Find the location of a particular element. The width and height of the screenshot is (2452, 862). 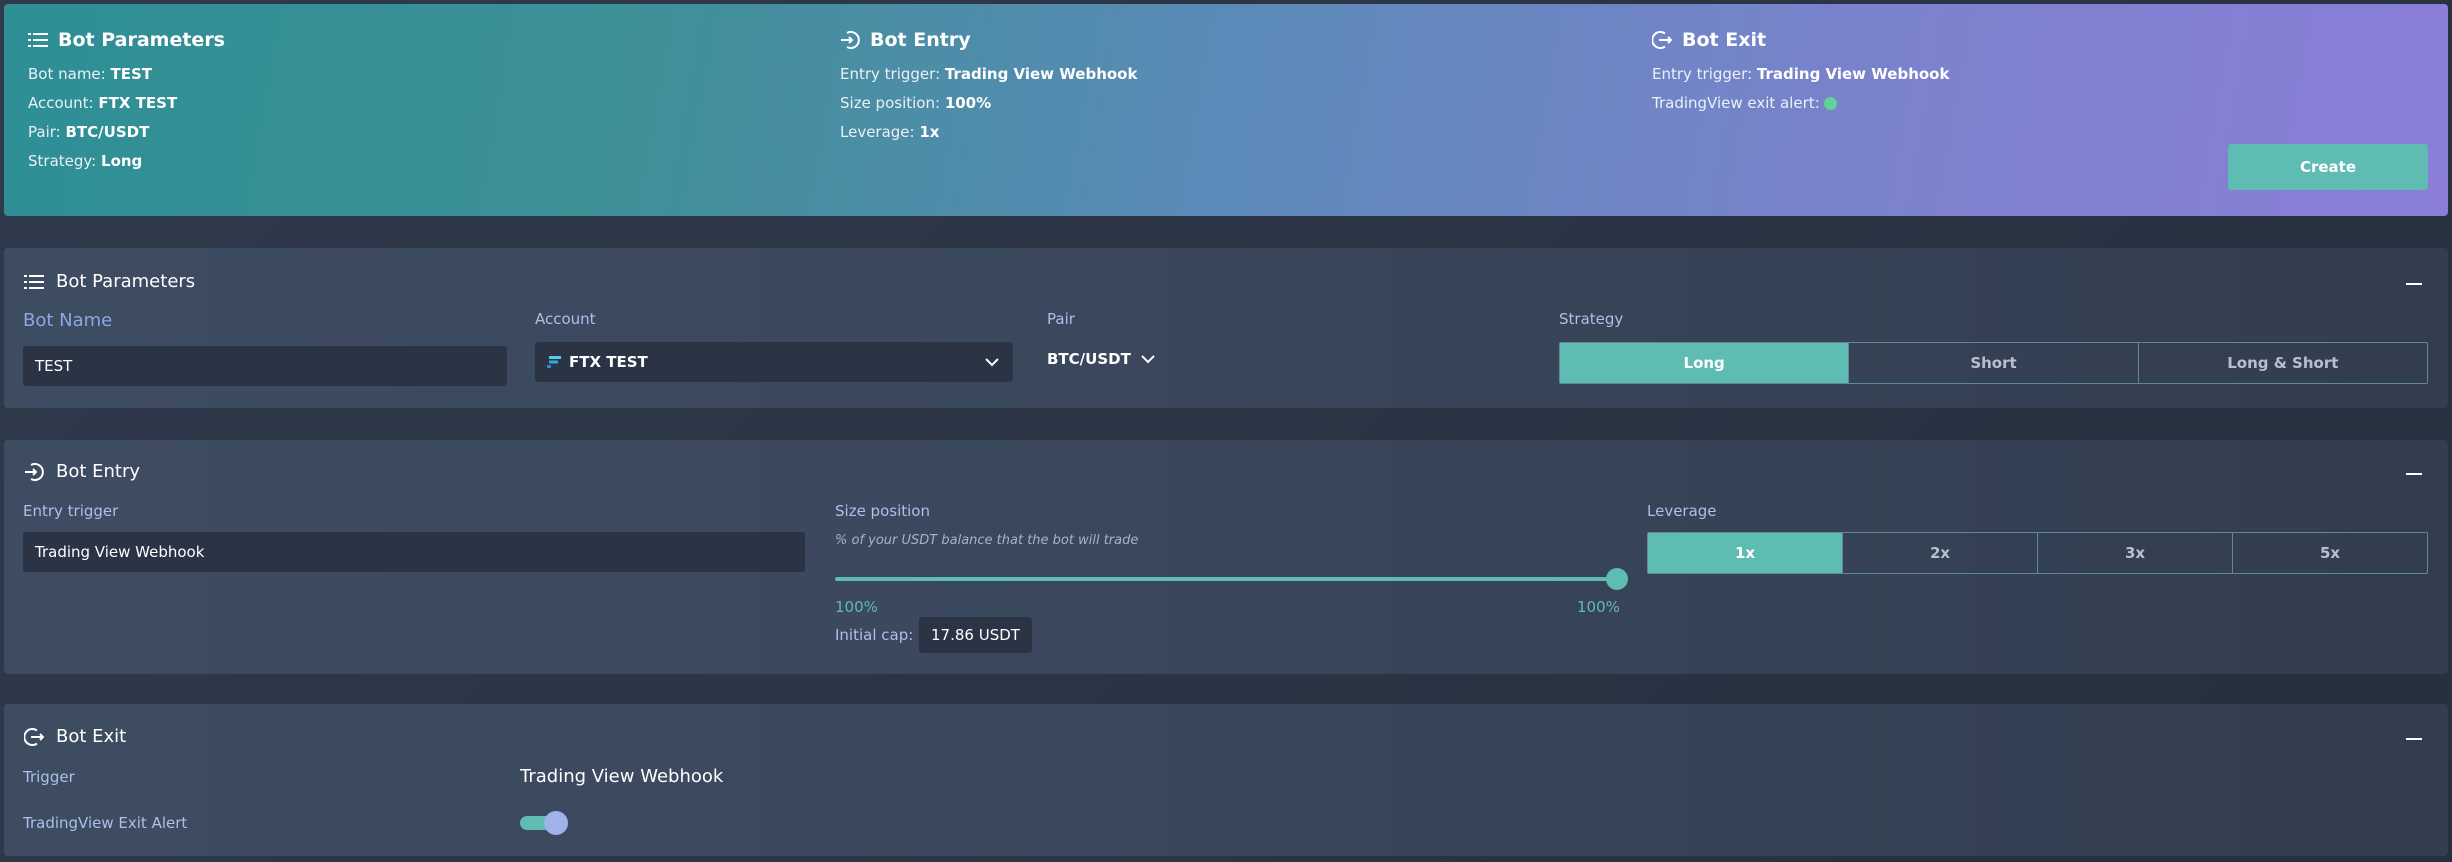

size-max-label: 100% is located at coordinates (1598, 607).